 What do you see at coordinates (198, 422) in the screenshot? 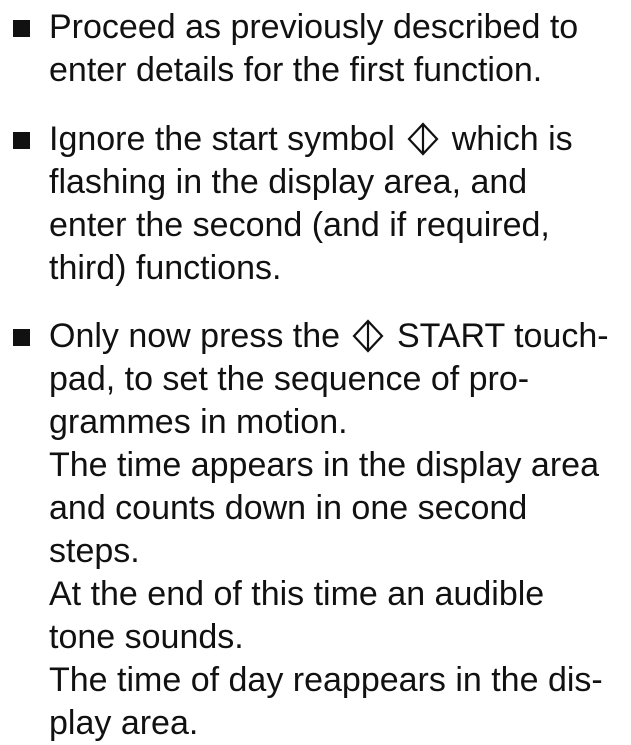
I see `item3-line3: grammes in motion.` at bounding box center [198, 422].